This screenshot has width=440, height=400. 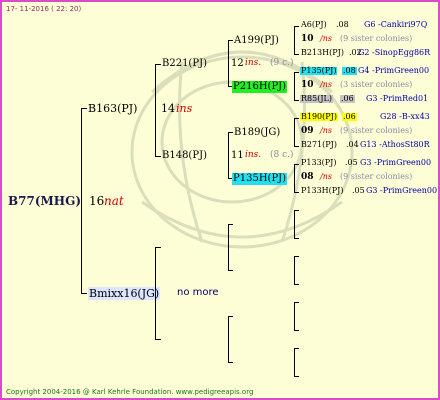 I want to click on root-name: B77(MHG), so click(x=44, y=201).